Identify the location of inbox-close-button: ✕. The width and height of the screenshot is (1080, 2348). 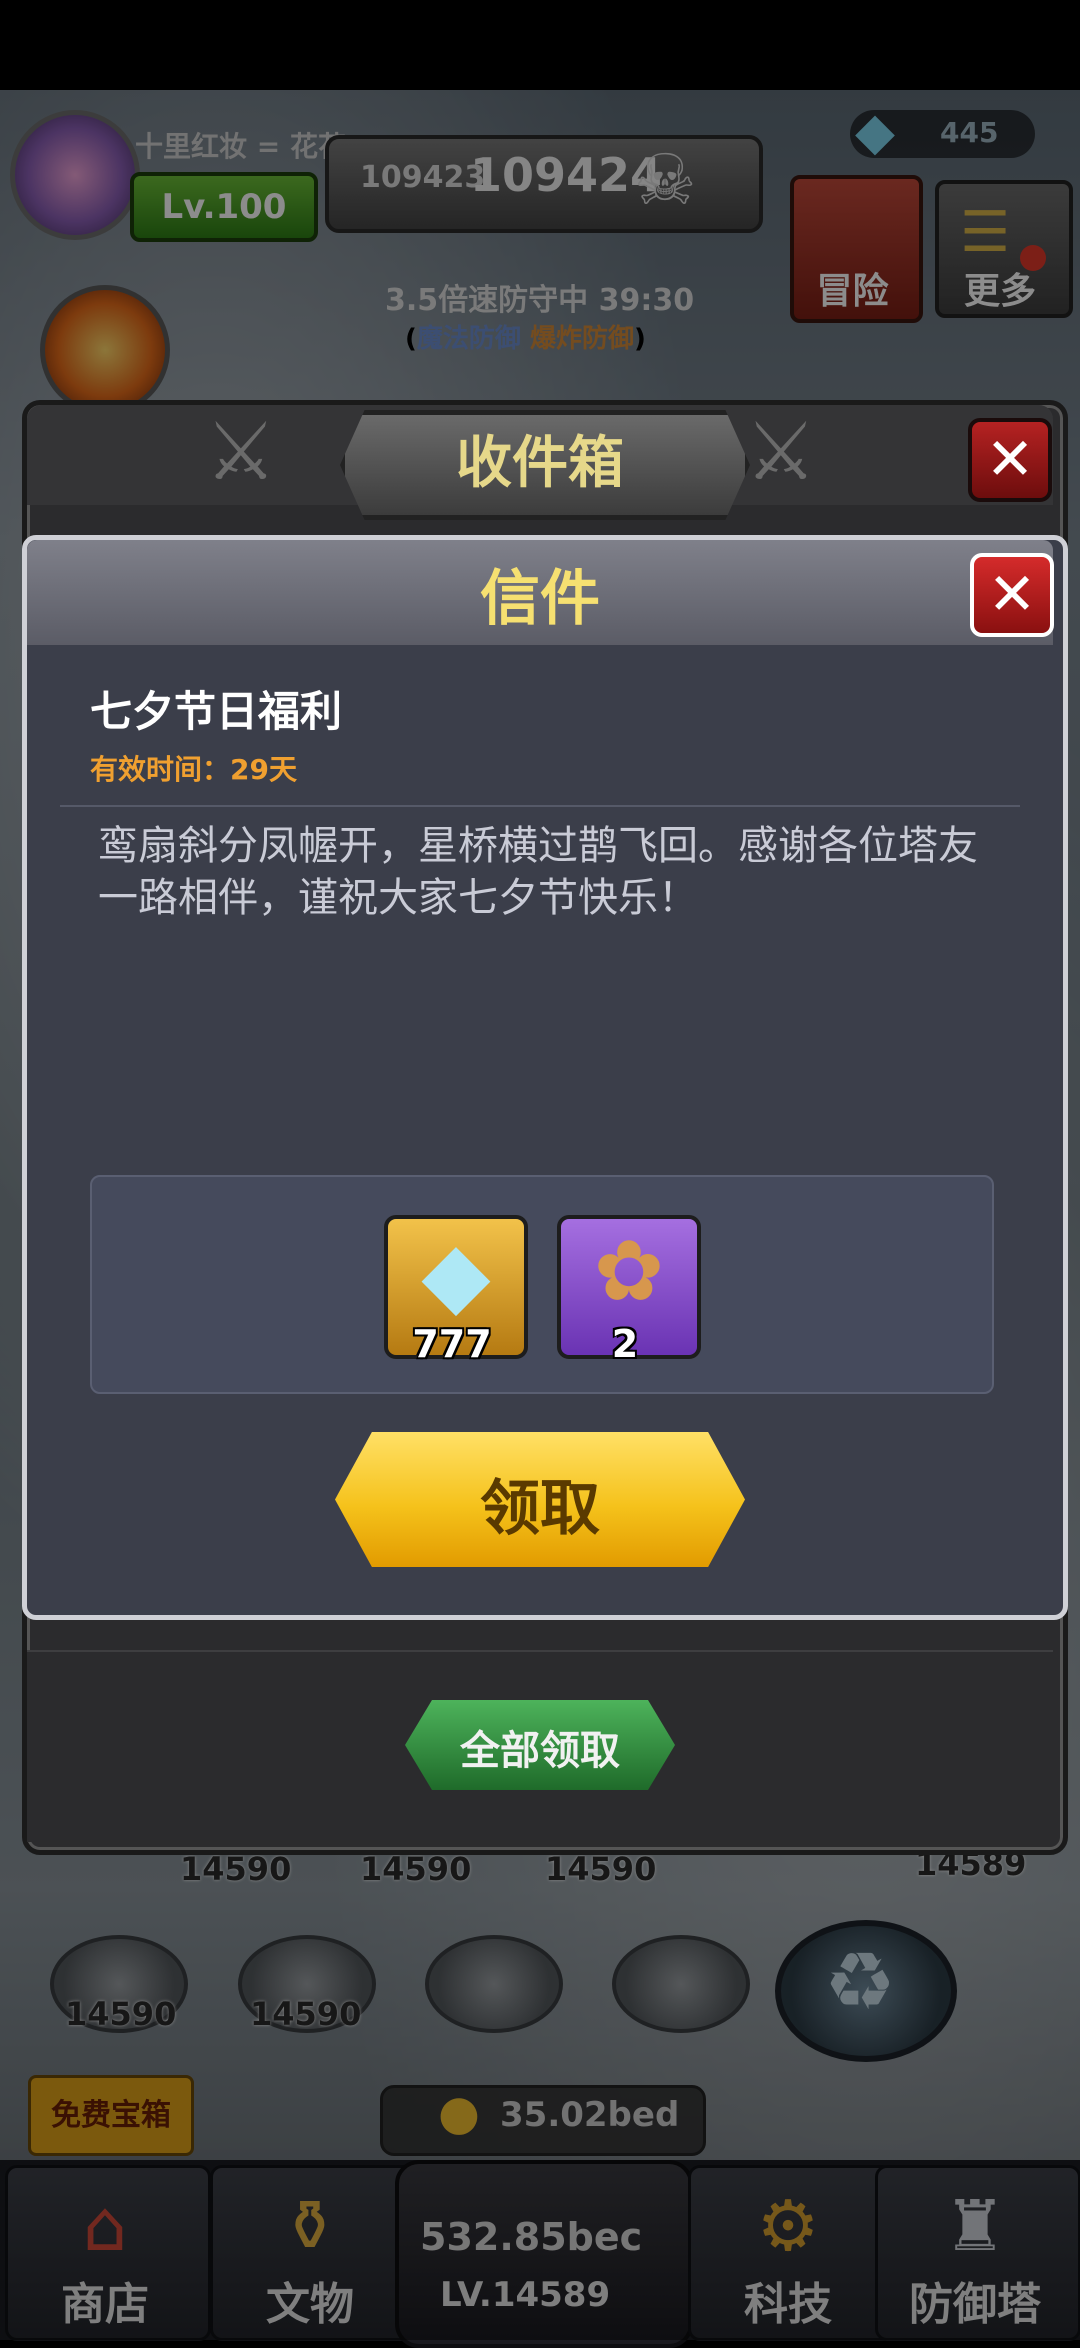
(1010, 460).